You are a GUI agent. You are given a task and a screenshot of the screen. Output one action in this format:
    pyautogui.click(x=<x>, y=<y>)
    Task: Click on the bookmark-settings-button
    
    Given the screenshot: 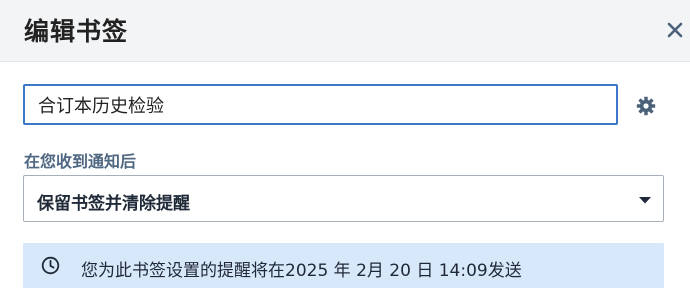 What is the action you would take?
    pyautogui.click(x=646, y=106)
    